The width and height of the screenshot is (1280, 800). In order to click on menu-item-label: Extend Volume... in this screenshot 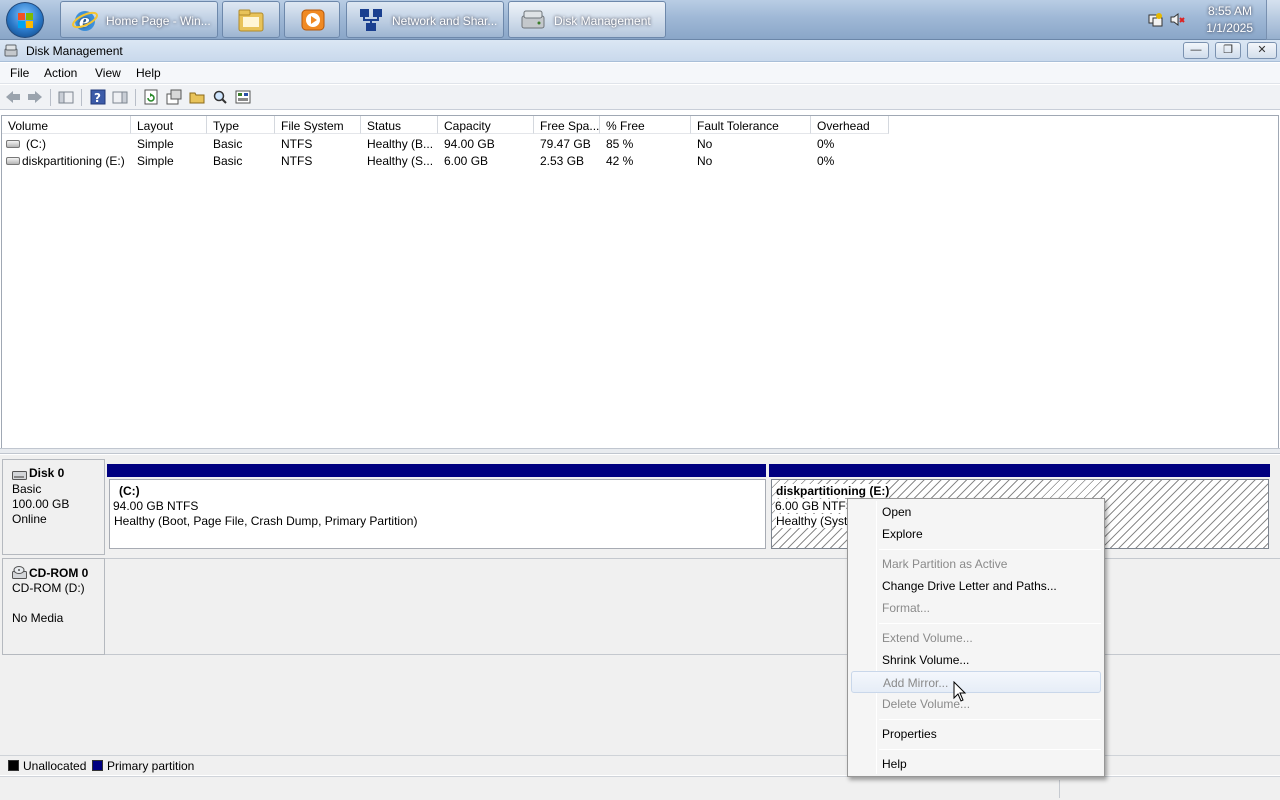, I will do `click(927, 638)`.